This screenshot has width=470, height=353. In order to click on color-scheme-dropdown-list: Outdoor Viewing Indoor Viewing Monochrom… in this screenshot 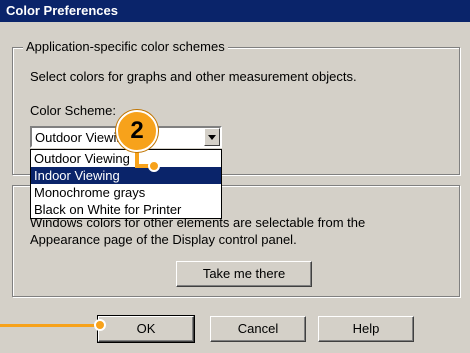, I will do `click(126, 184)`.